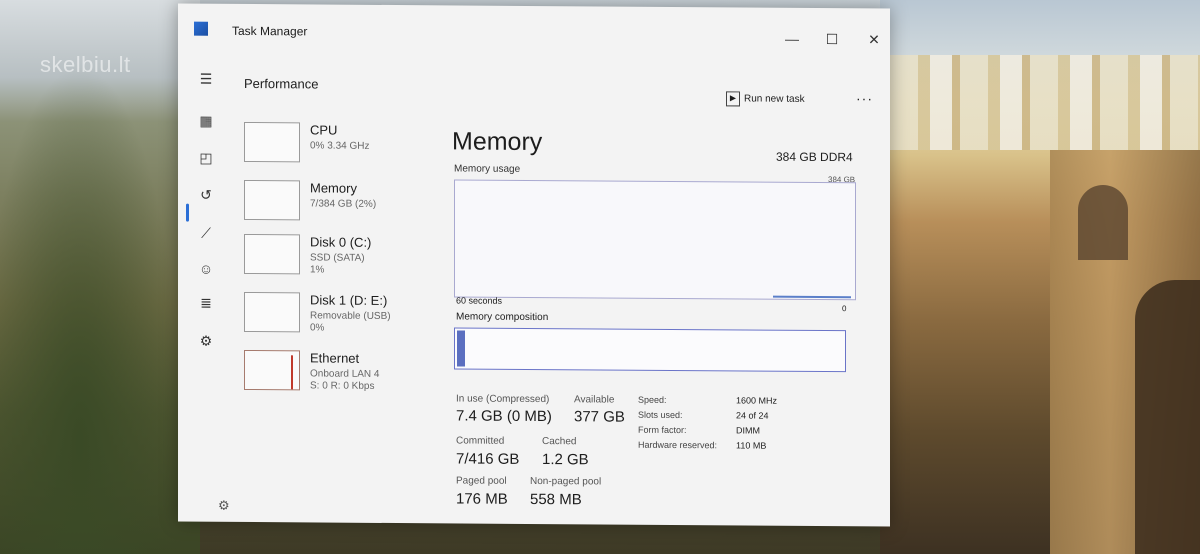 This screenshot has width=1200, height=554. I want to click on settings-icon: ⚙, so click(224, 506).